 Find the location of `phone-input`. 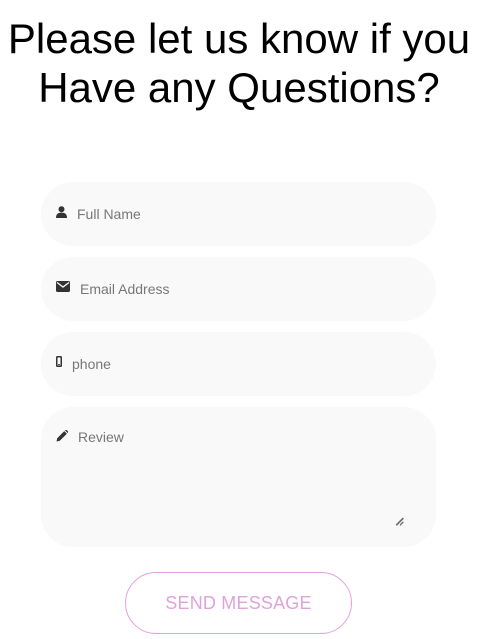

phone-input is located at coordinates (242, 364).